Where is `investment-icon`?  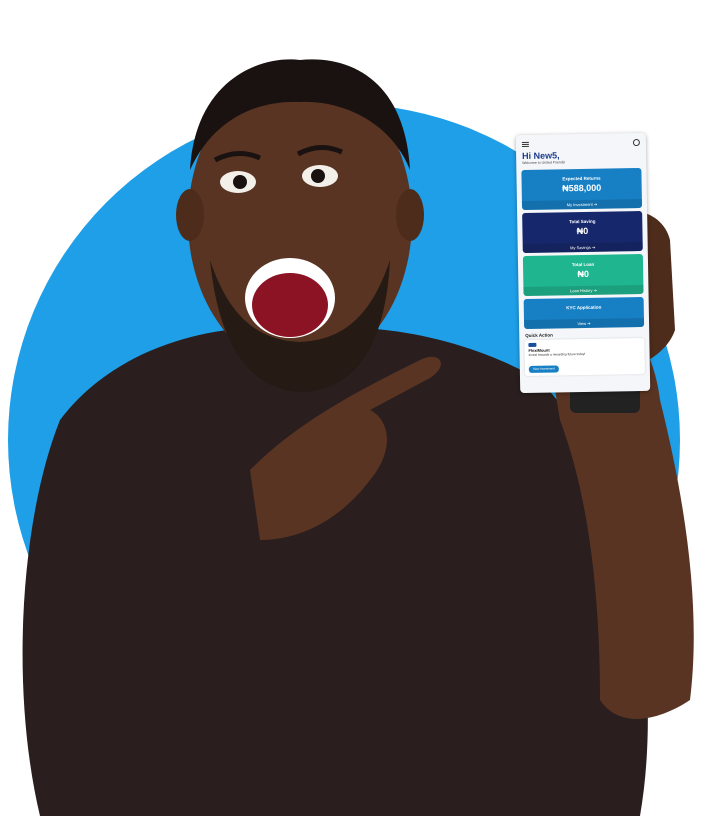
investment-icon is located at coordinates (532, 344).